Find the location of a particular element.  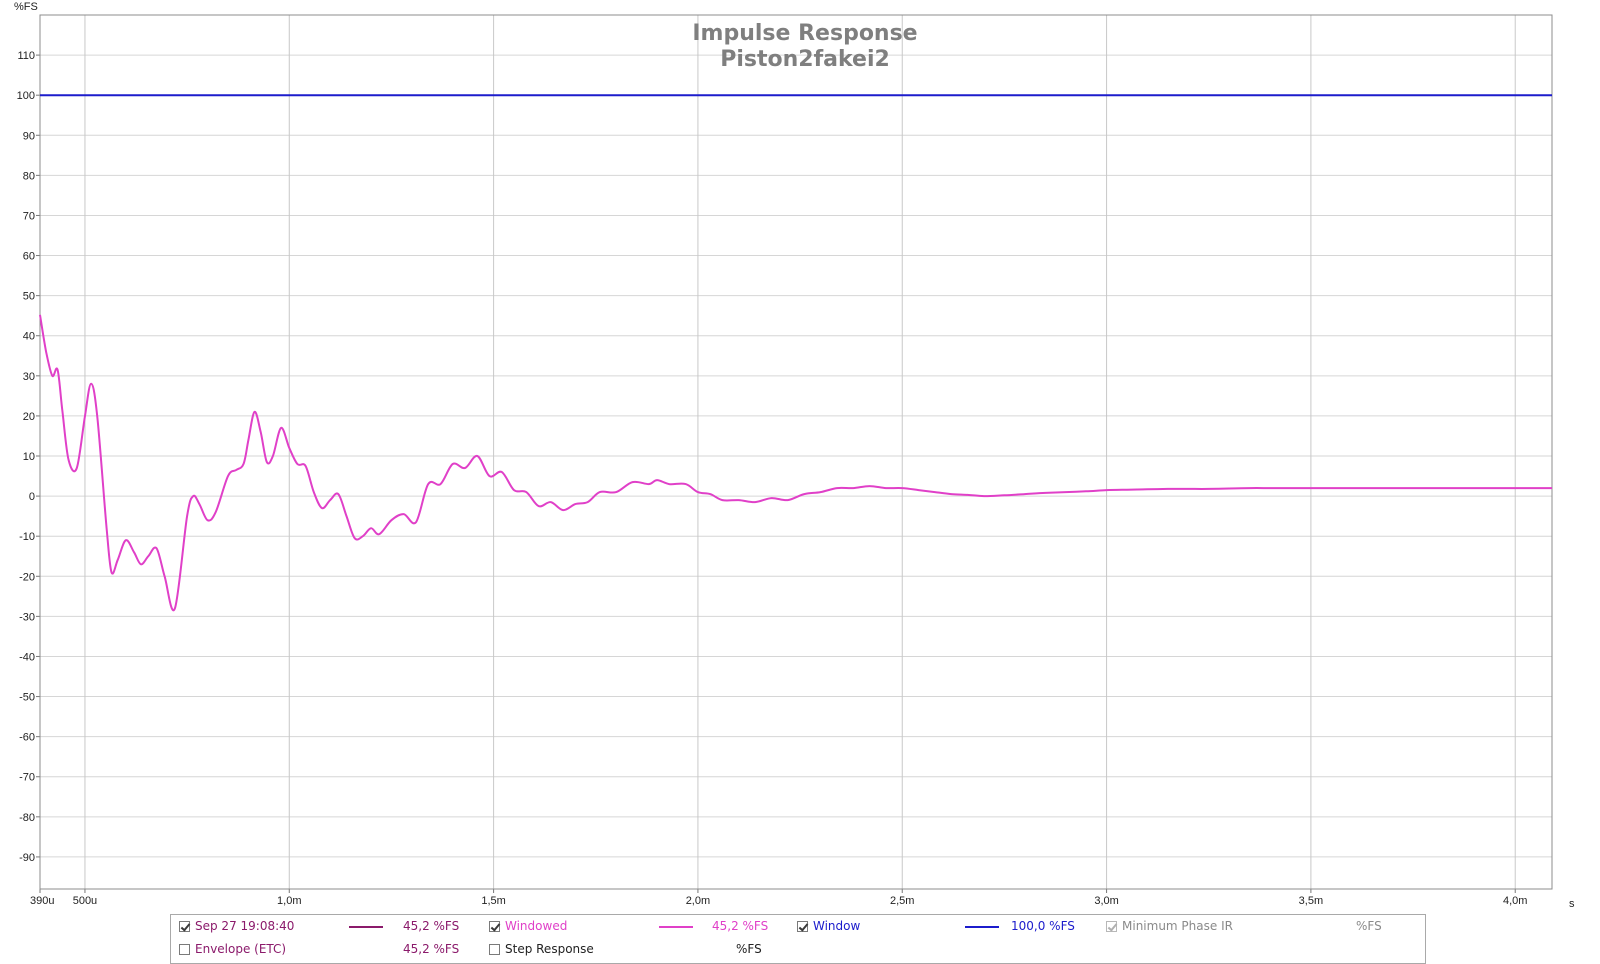

y-tick-label: -10 is located at coordinates (27, 537).